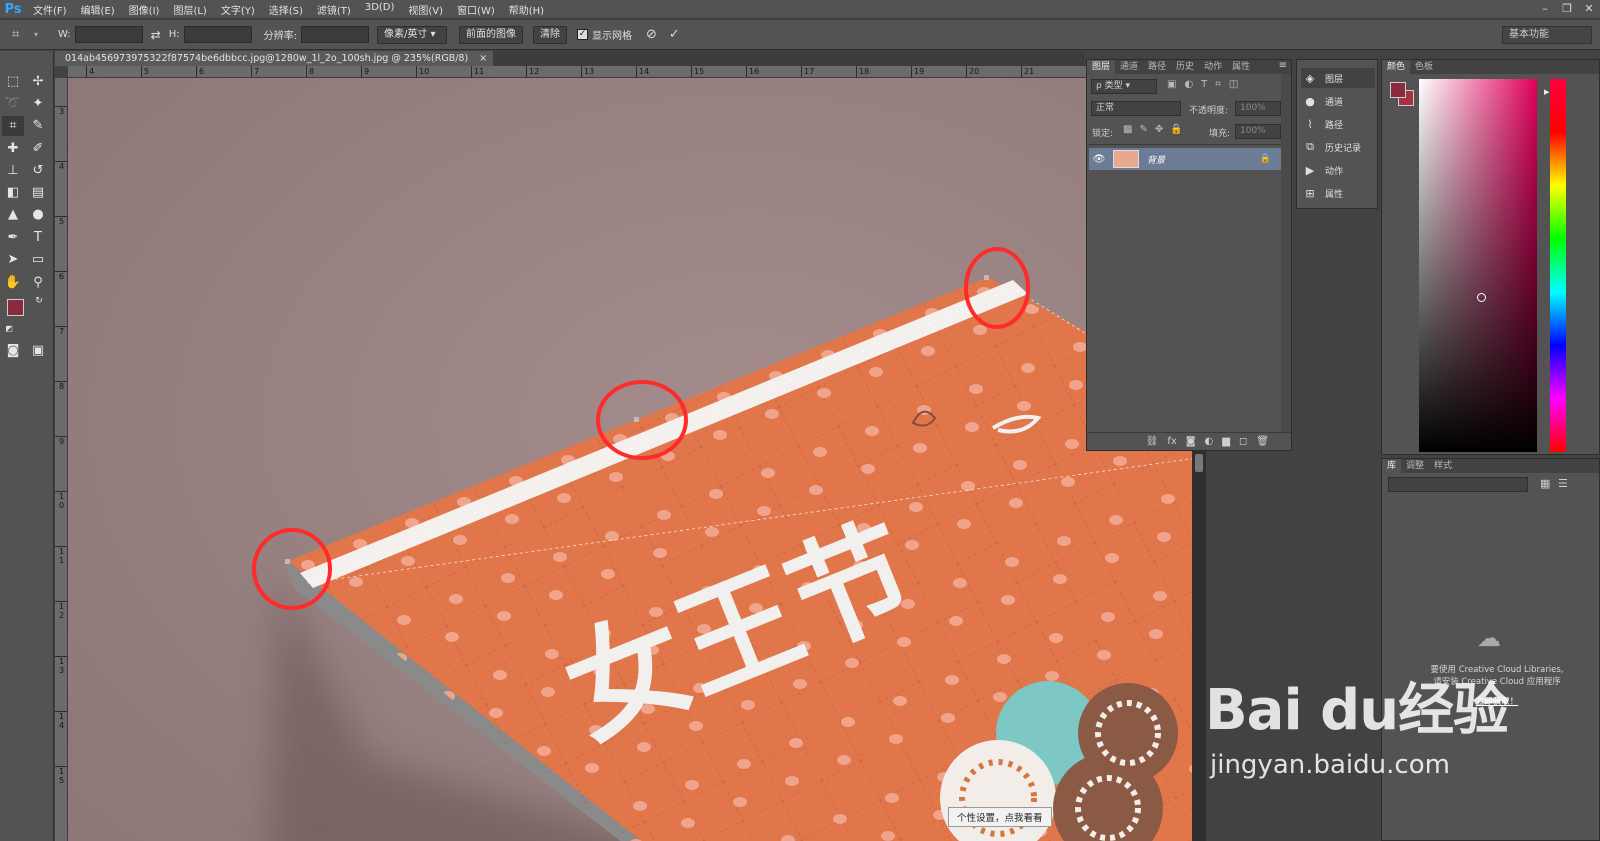 The height and width of the screenshot is (841, 1600). What do you see at coordinates (189, 9) in the screenshot?
I see `menu-item: 图层(L)` at bounding box center [189, 9].